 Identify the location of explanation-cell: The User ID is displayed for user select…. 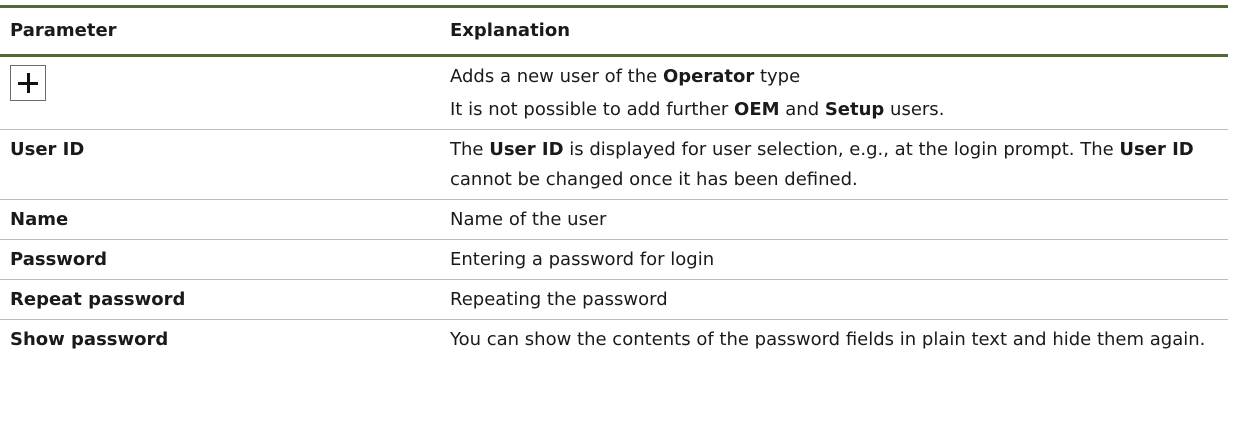
(822, 164).